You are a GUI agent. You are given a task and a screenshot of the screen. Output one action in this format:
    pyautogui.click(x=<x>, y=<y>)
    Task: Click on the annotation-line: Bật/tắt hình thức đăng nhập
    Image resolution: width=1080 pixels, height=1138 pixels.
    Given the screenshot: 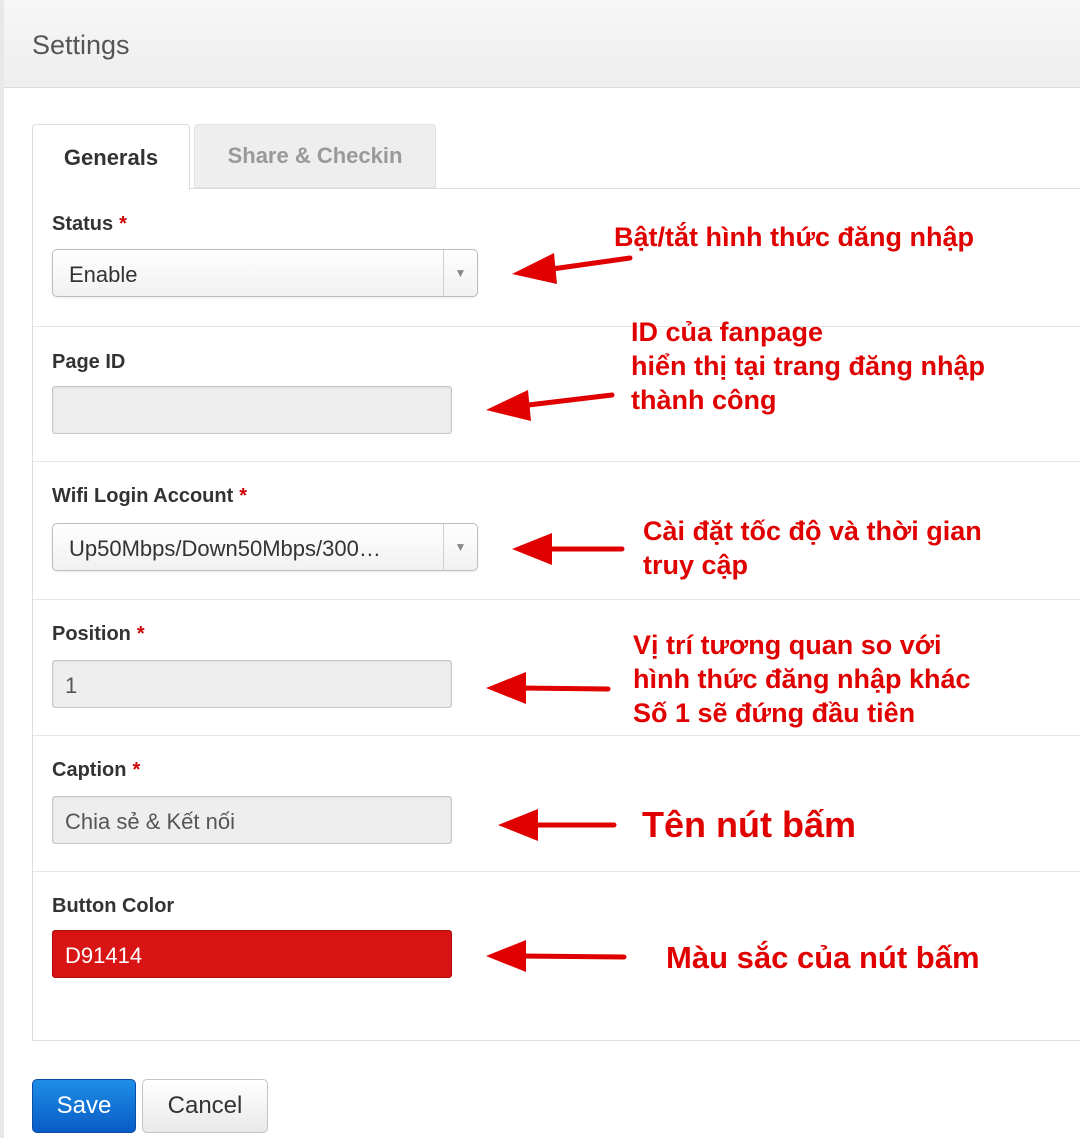 What is the action you would take?
    pyautogui.click(x=794, y=237)
    